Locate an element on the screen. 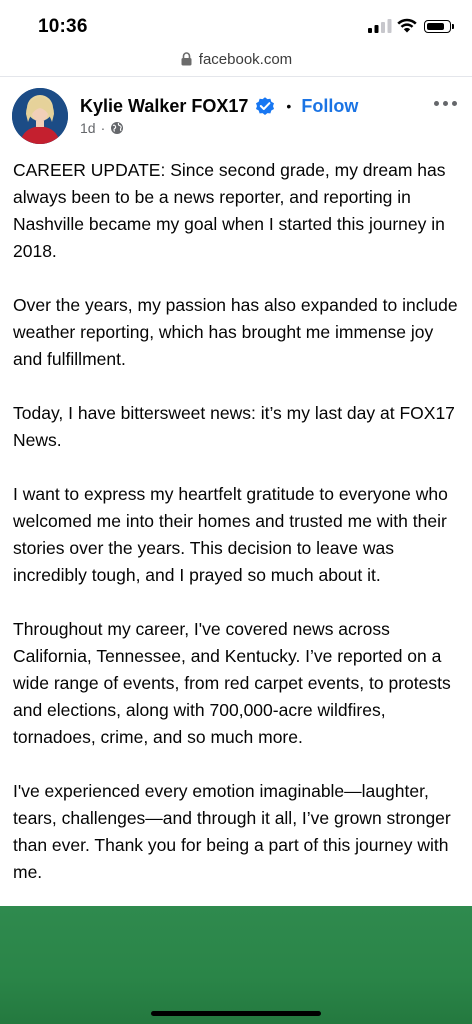 The width and height of the screenshot is (472, 1024). globe-icon is located at coordinates (117, 128).